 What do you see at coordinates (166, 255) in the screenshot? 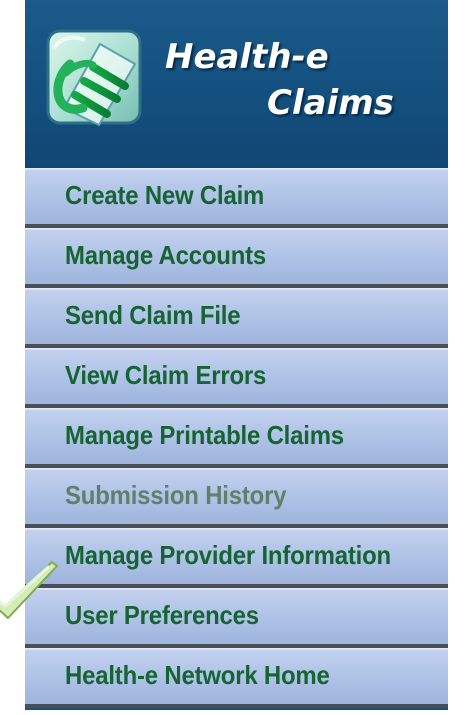
I see `menu-item-label: Manage Accounts` at bounding box center [166, 255].